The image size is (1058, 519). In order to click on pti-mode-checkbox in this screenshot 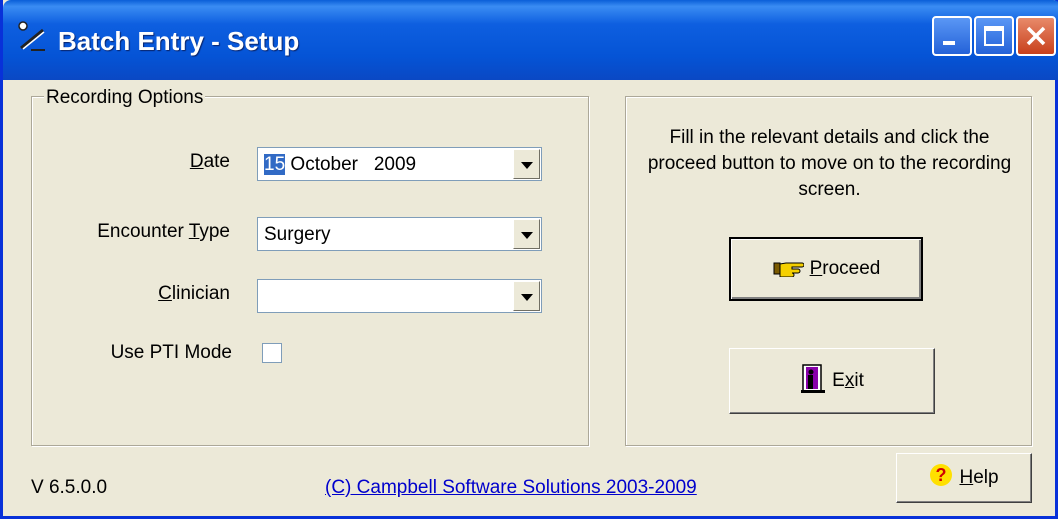, I will do `click(272, 353)`.